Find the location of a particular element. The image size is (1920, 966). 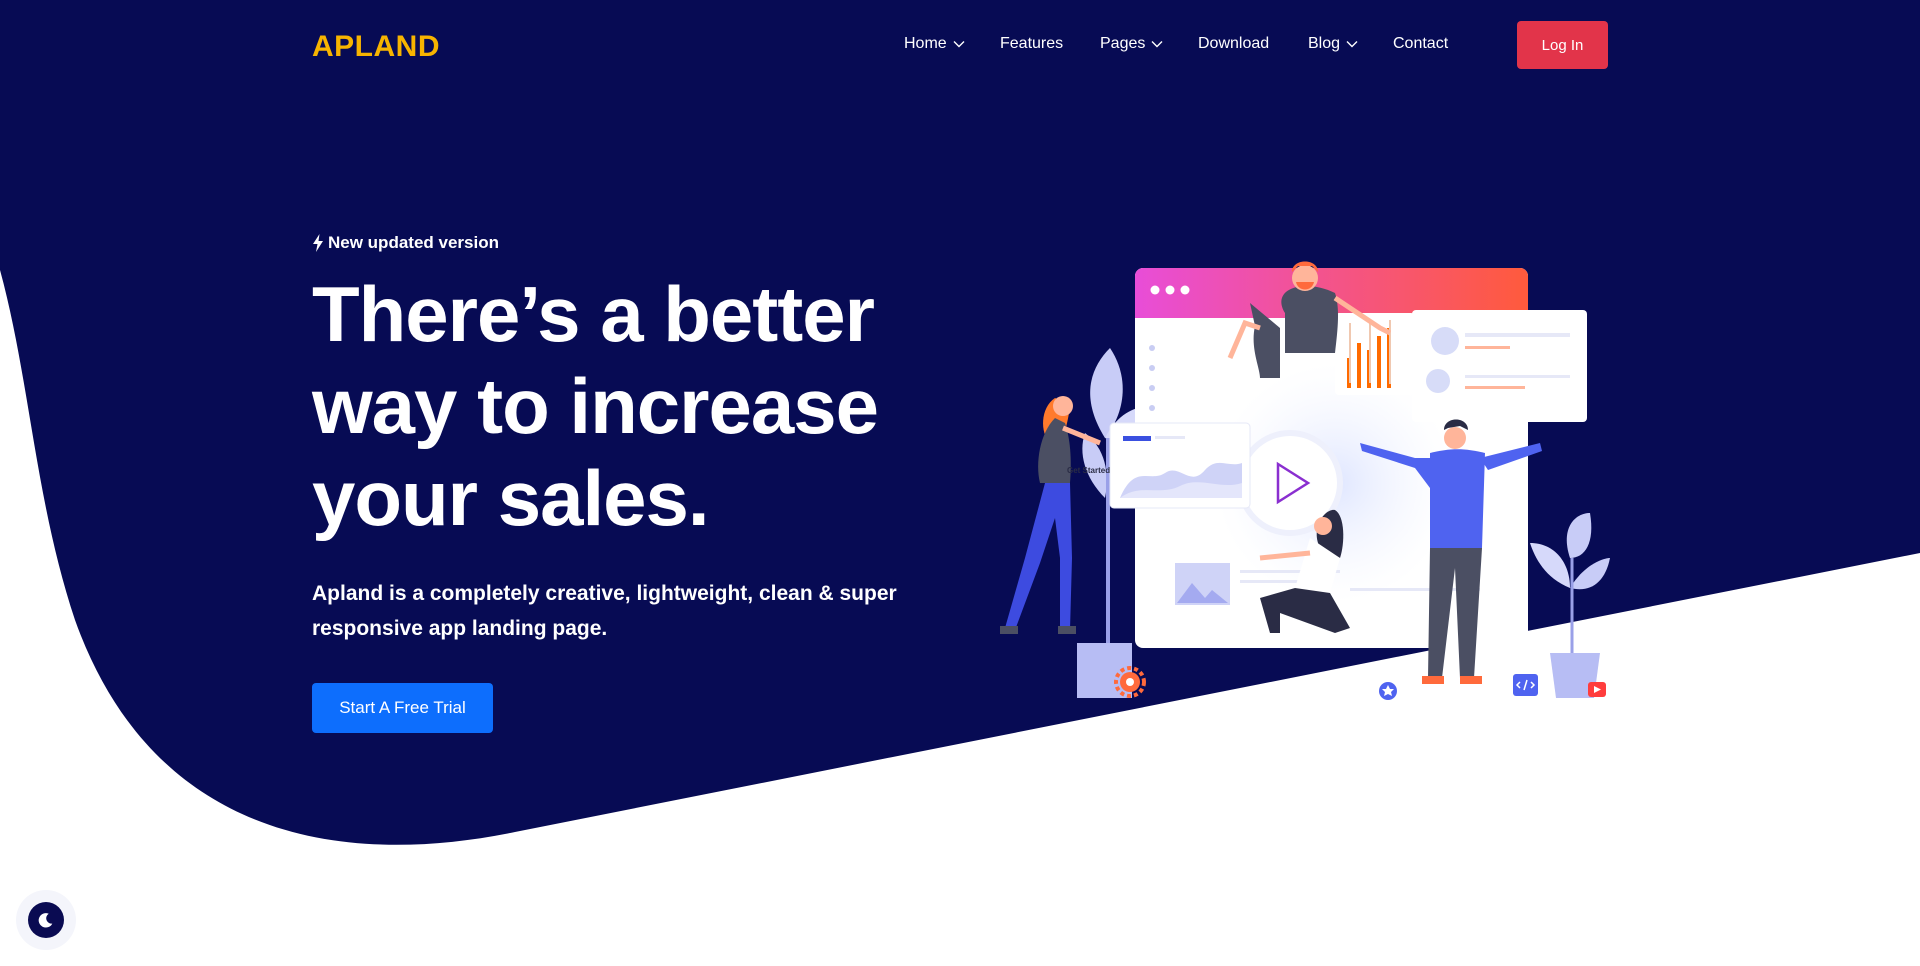

nav-item-pages: Pages is located at coordinates (1131, 44).